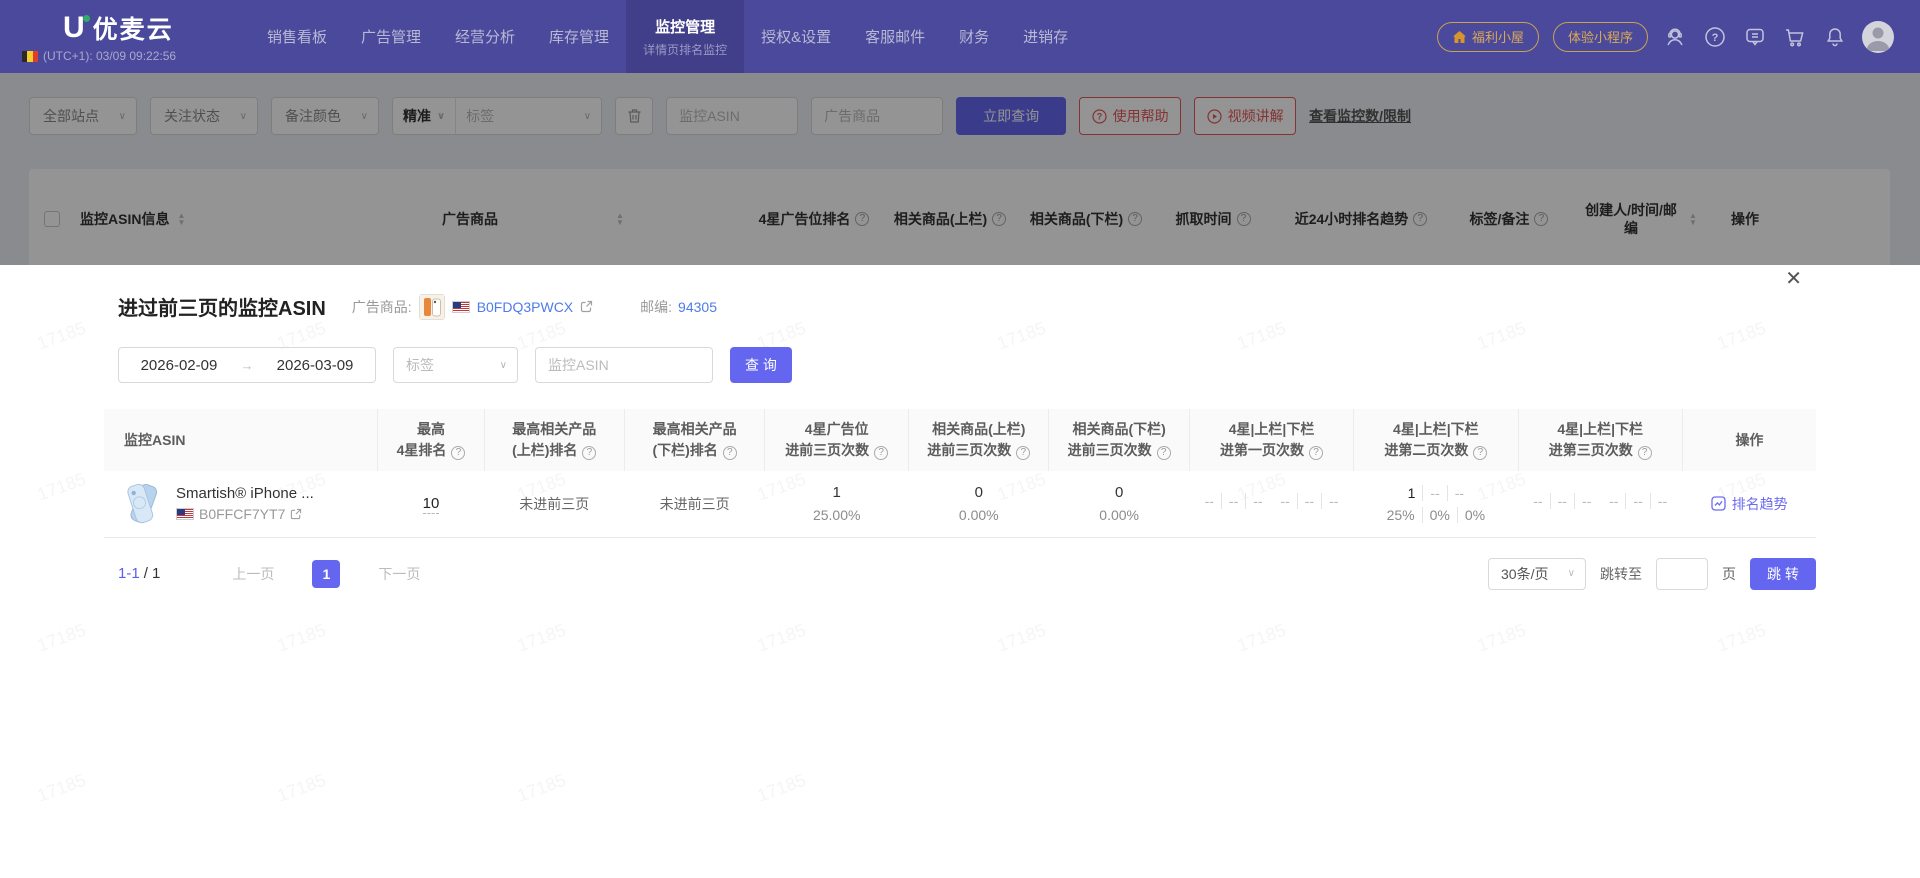 The image size is (1920, 878). What do you see at coordinates (381, 306) in the screenshot?
I see `ad-product-label: 广告商品:` at bounding box center [381, 306].